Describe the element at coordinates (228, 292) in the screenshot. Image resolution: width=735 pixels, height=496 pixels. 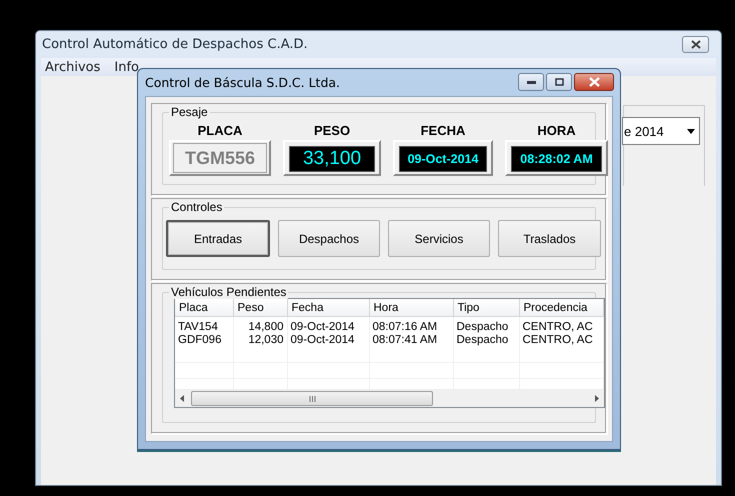
I see `group-title: Vehículos Pendientes` at that location.